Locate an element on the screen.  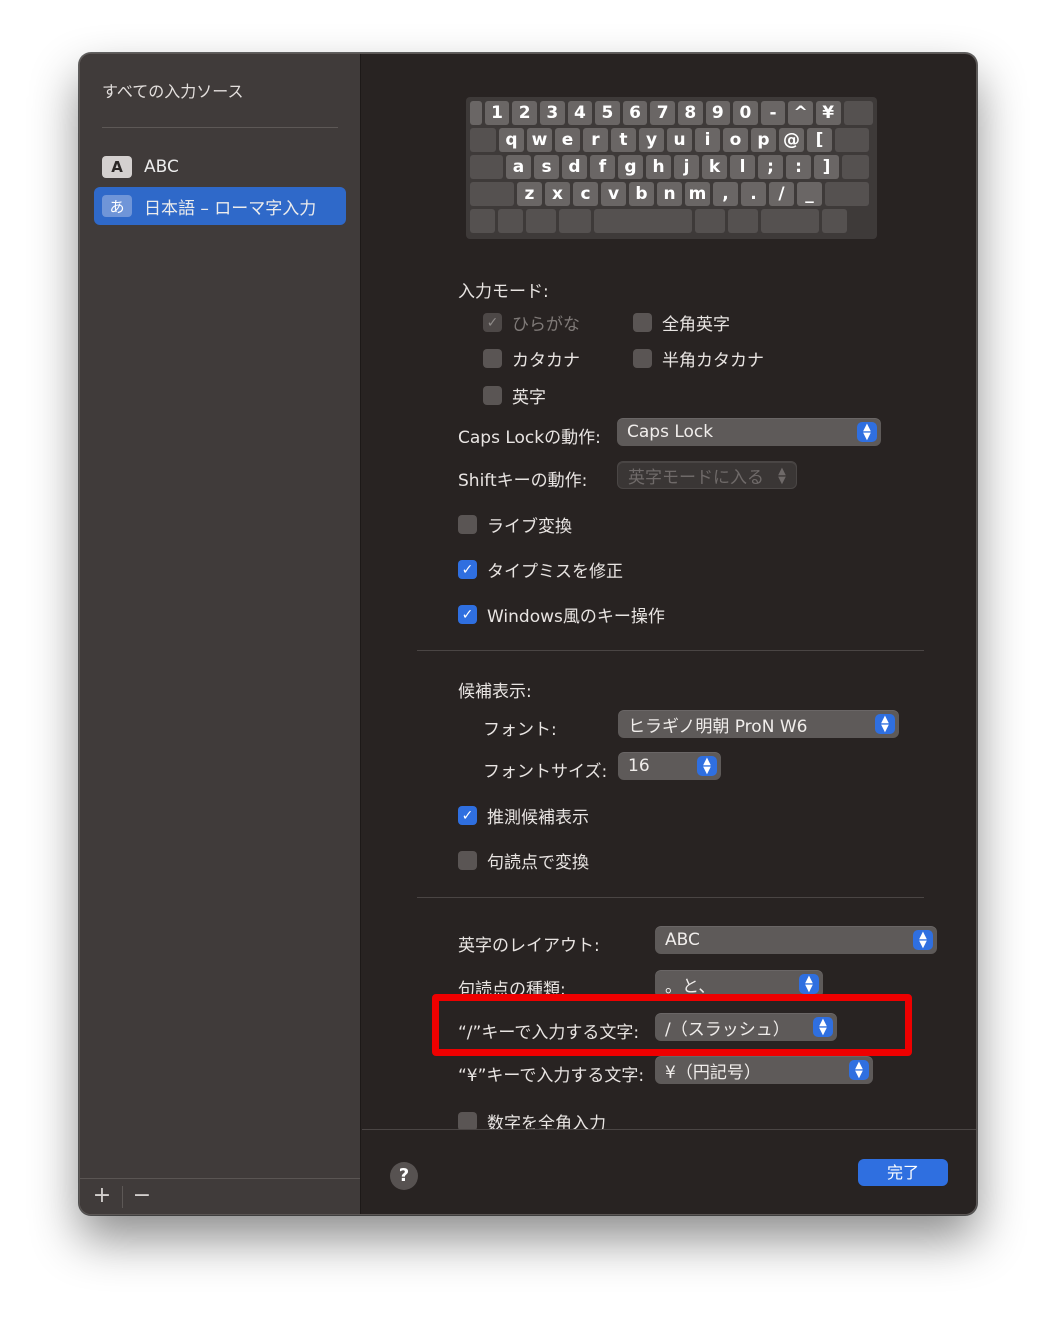
key-shift-right is located at coordinates (847, 194).